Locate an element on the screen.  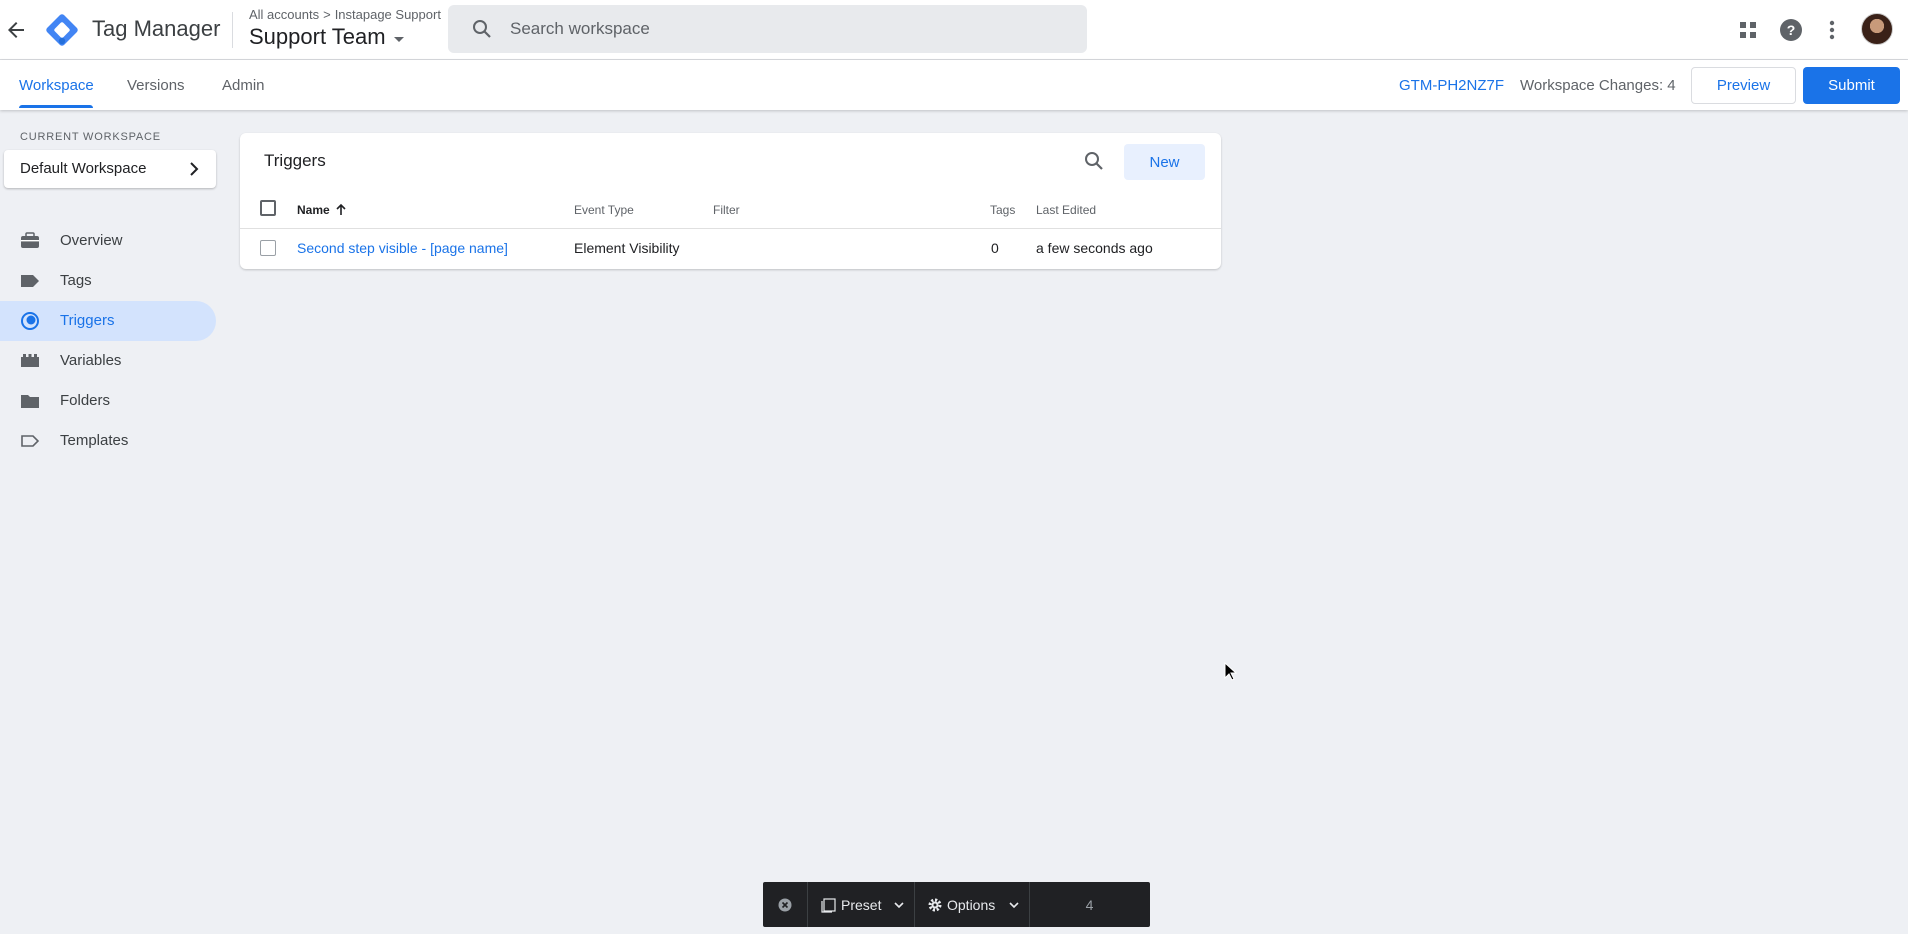
sidebar-item-templates: Templates is located at coordinates (108, 441).